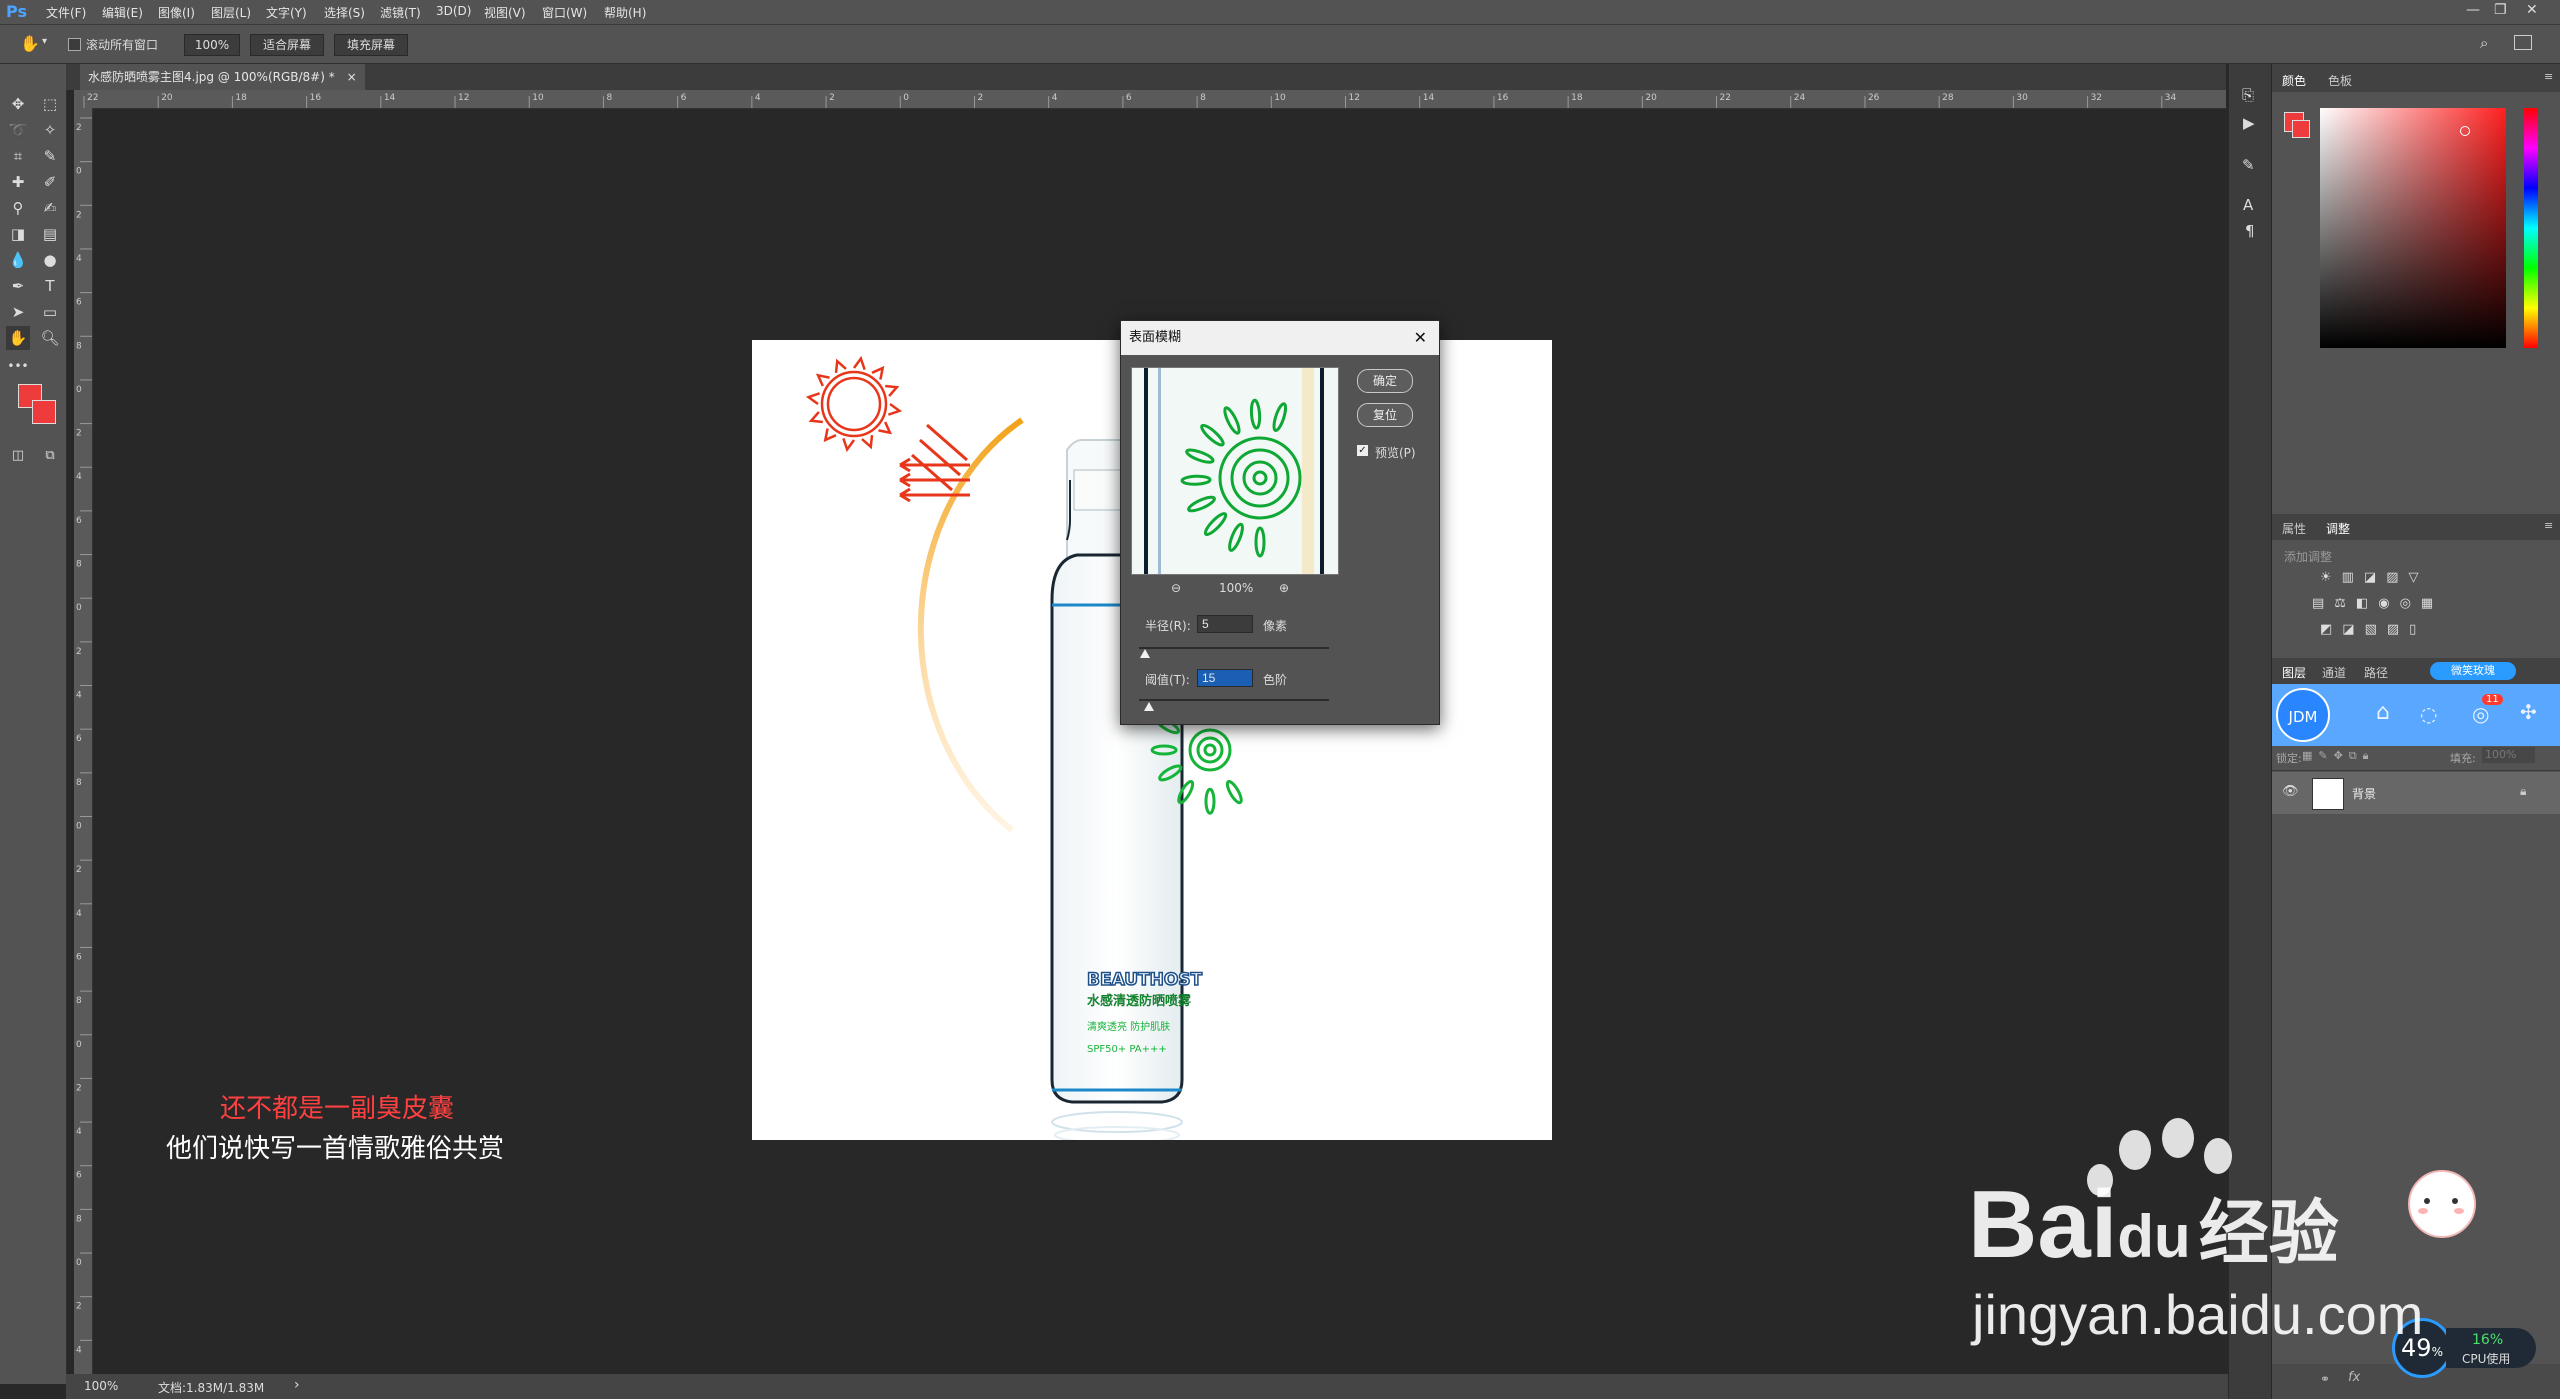 The width and height of the screenshot is (2560, 1399). I want to click on tab-properties: 属性, so click(2294, 528).